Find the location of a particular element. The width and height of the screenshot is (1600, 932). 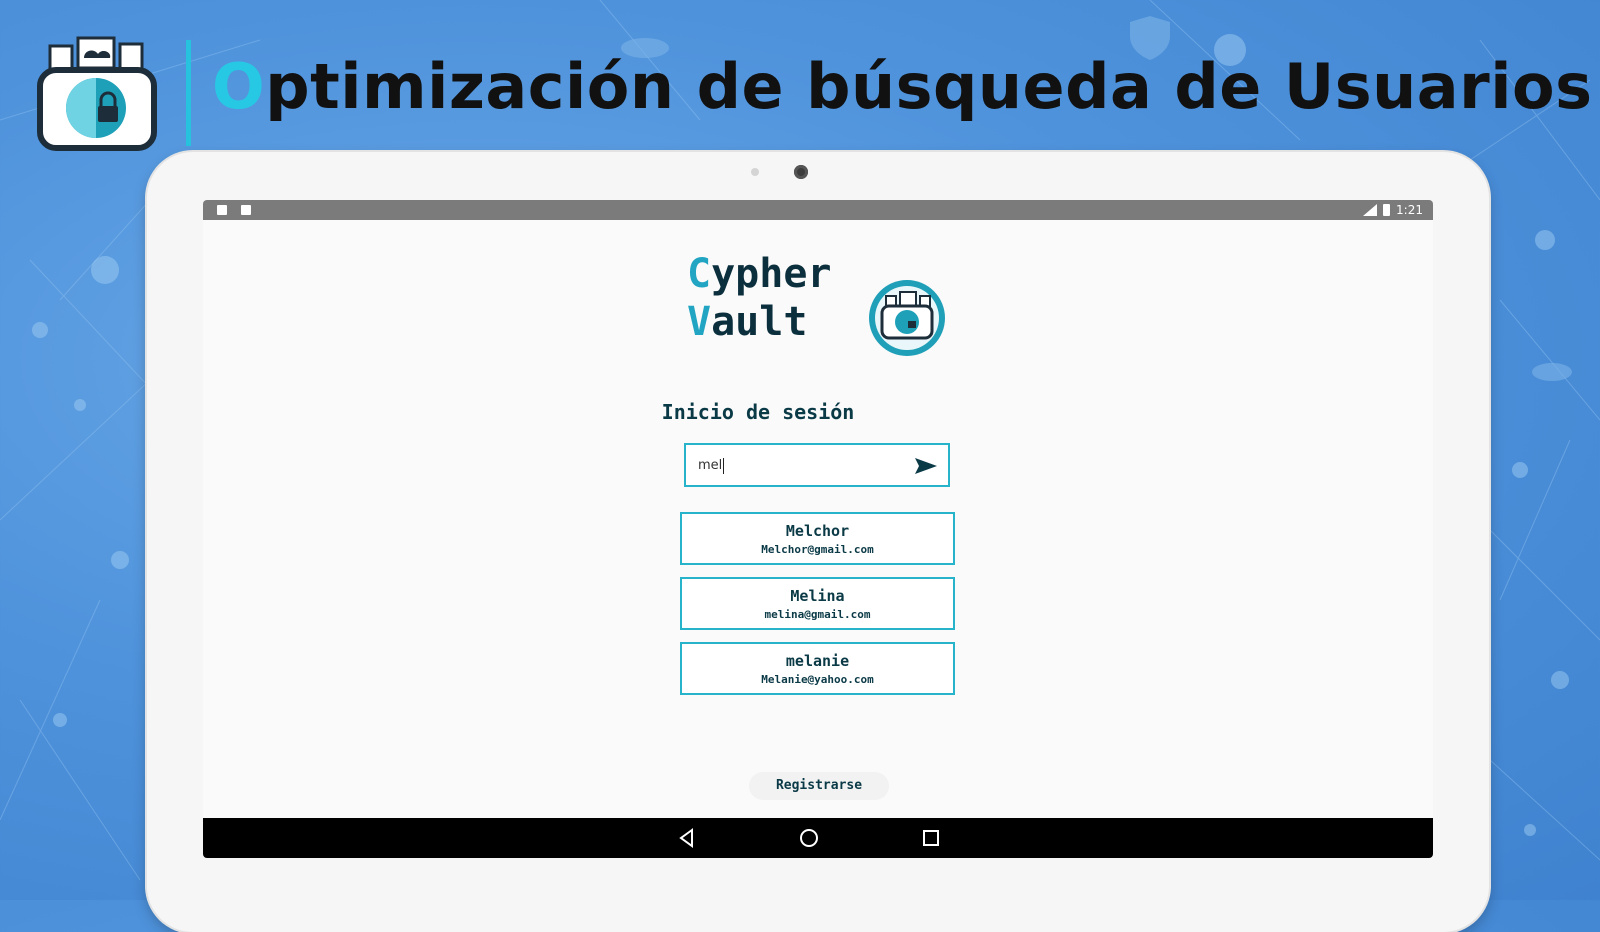

user-search-box is located at coordinates (817, 465).